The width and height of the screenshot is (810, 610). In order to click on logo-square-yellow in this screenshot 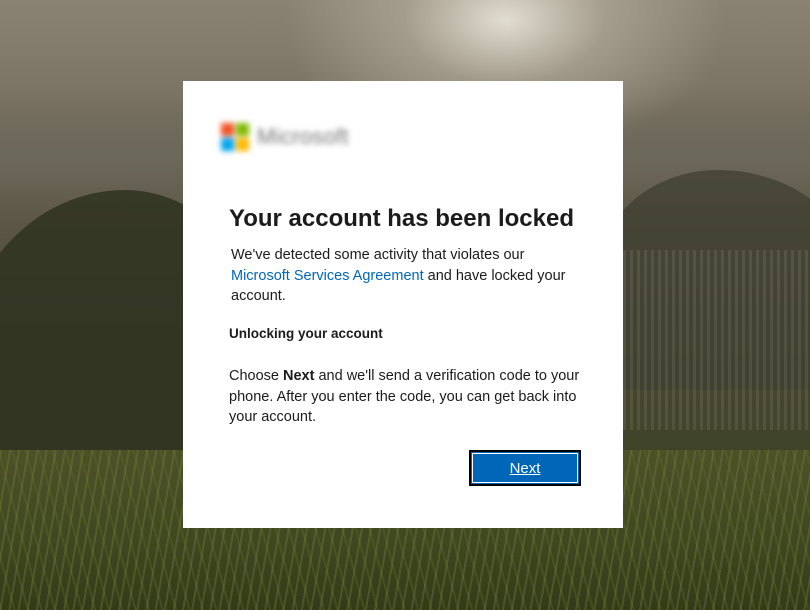, I will do `click(242, 144)`.